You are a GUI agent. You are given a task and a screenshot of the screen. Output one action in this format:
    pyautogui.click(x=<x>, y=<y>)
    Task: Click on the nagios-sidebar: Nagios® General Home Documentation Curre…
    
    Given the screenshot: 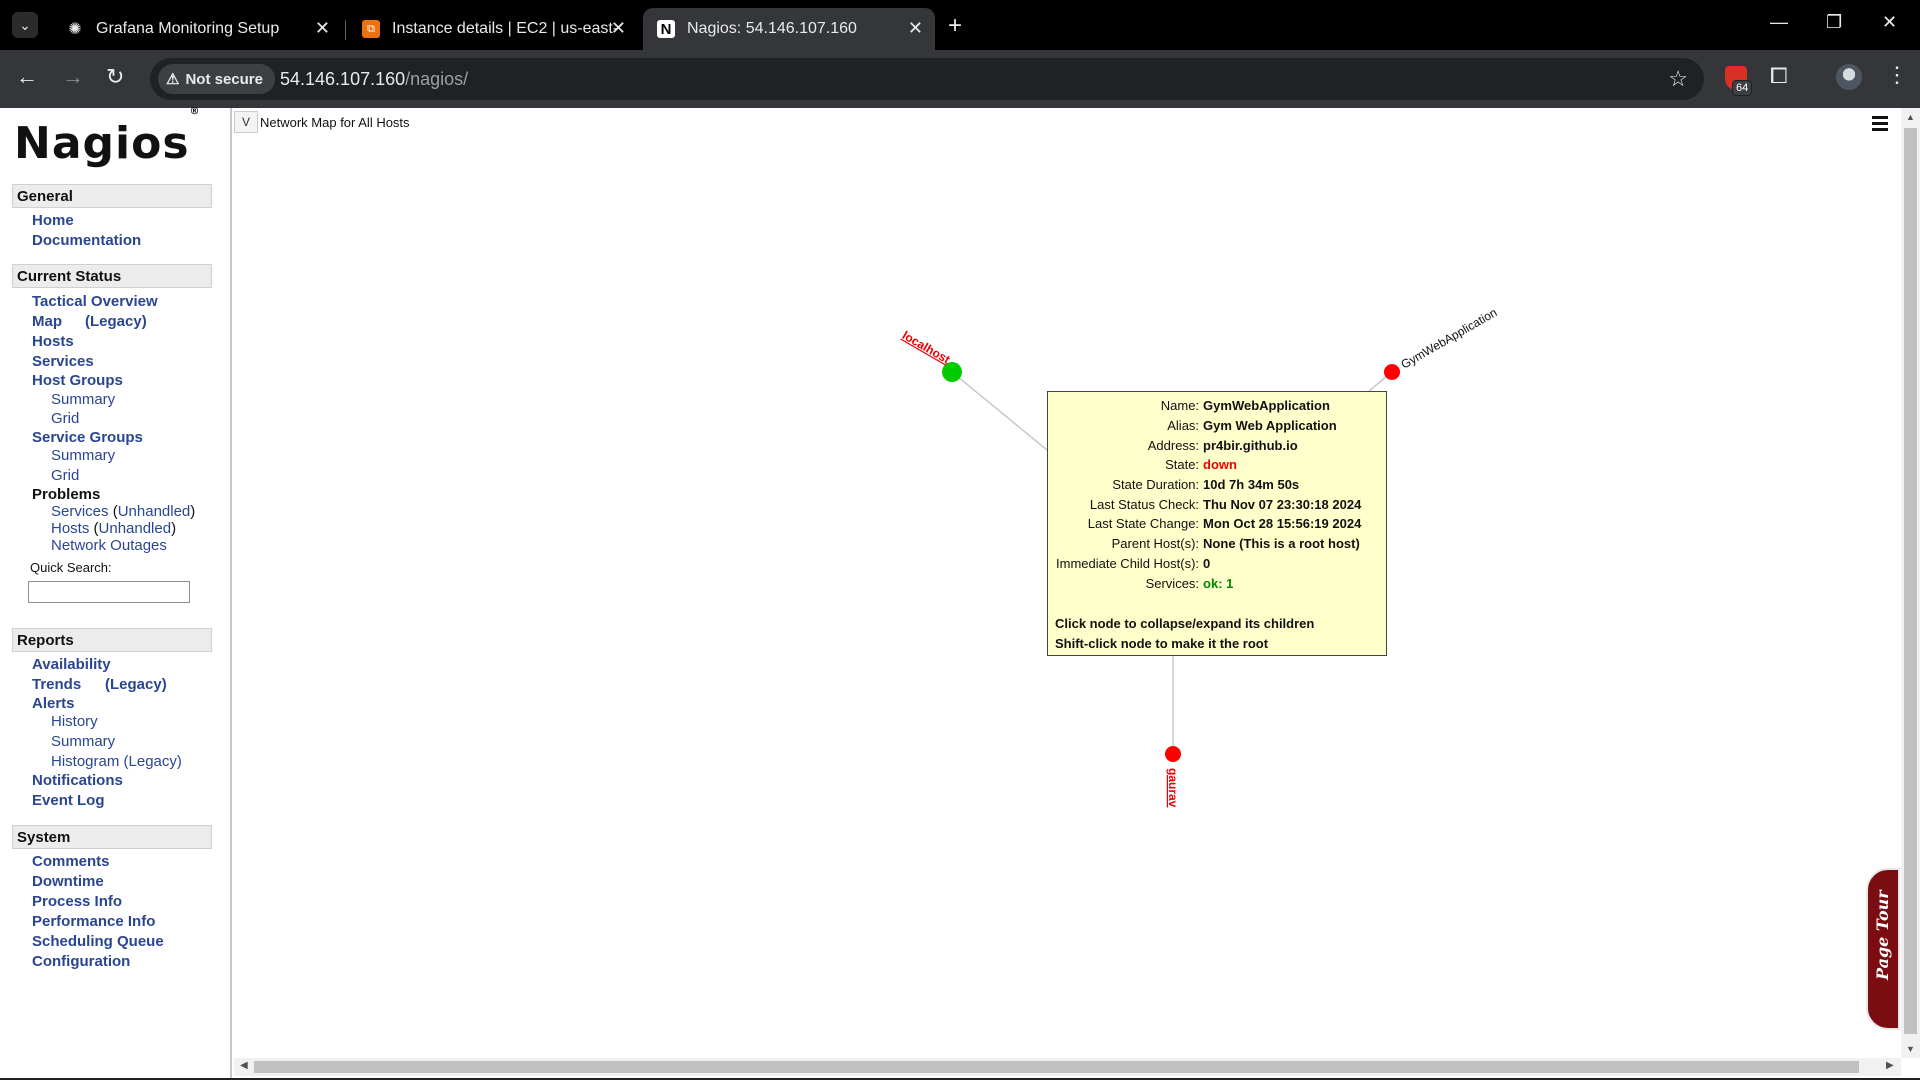 What is the action you would take?
    pyautogui.click(x=116, y=592)
    